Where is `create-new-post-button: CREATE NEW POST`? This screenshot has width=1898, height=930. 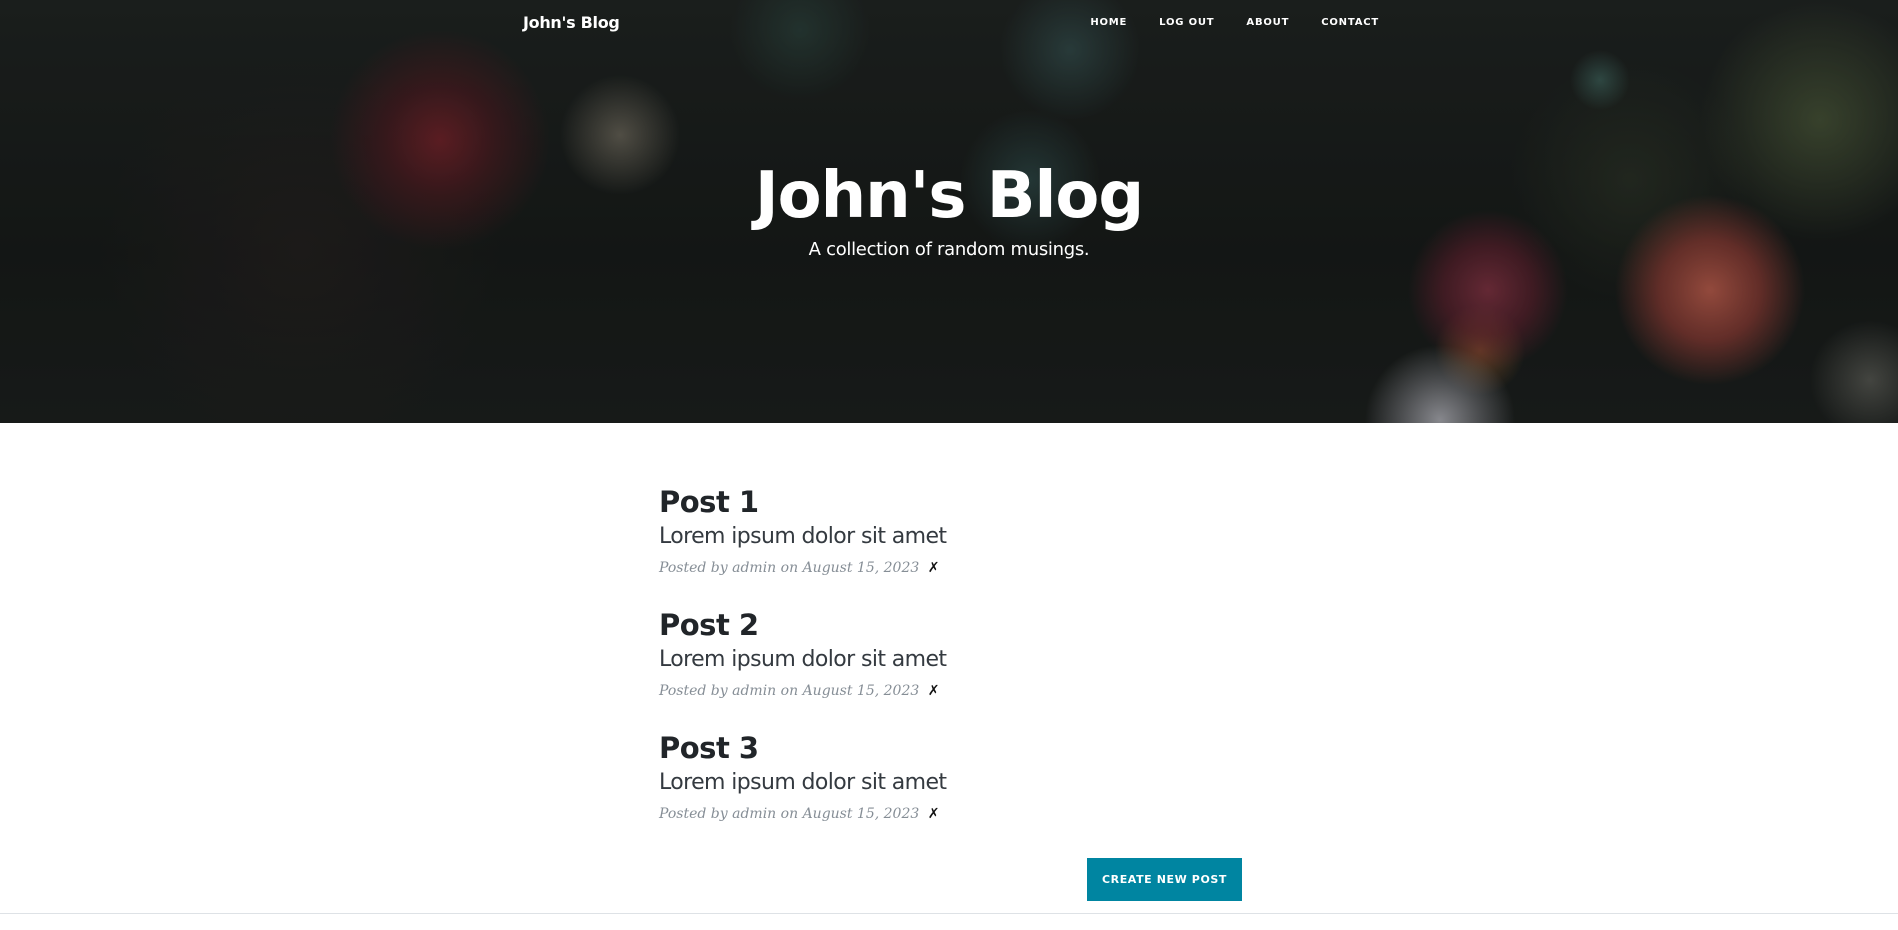
create-new-post-button: CREATE NEW POST is located at coordinates (1164, 879).